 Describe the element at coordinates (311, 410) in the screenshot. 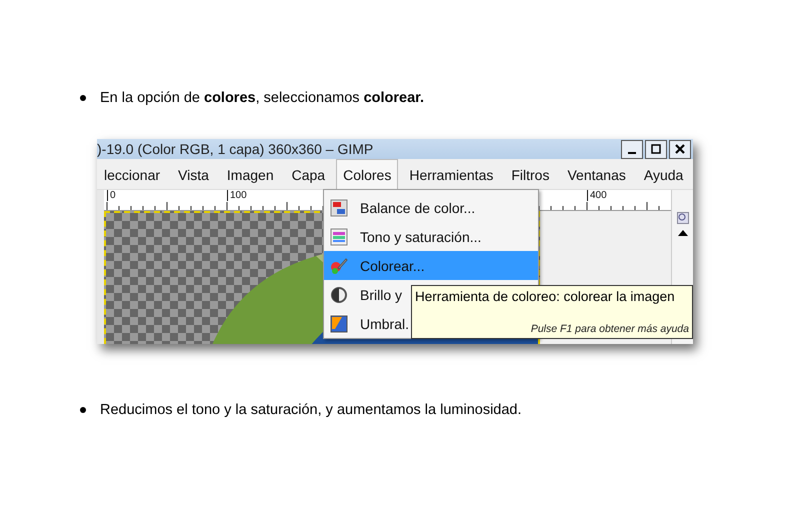

I see `bullet-text: Reducimos el tono y la saturación, y aumentamos la luminosidad.` at that location.